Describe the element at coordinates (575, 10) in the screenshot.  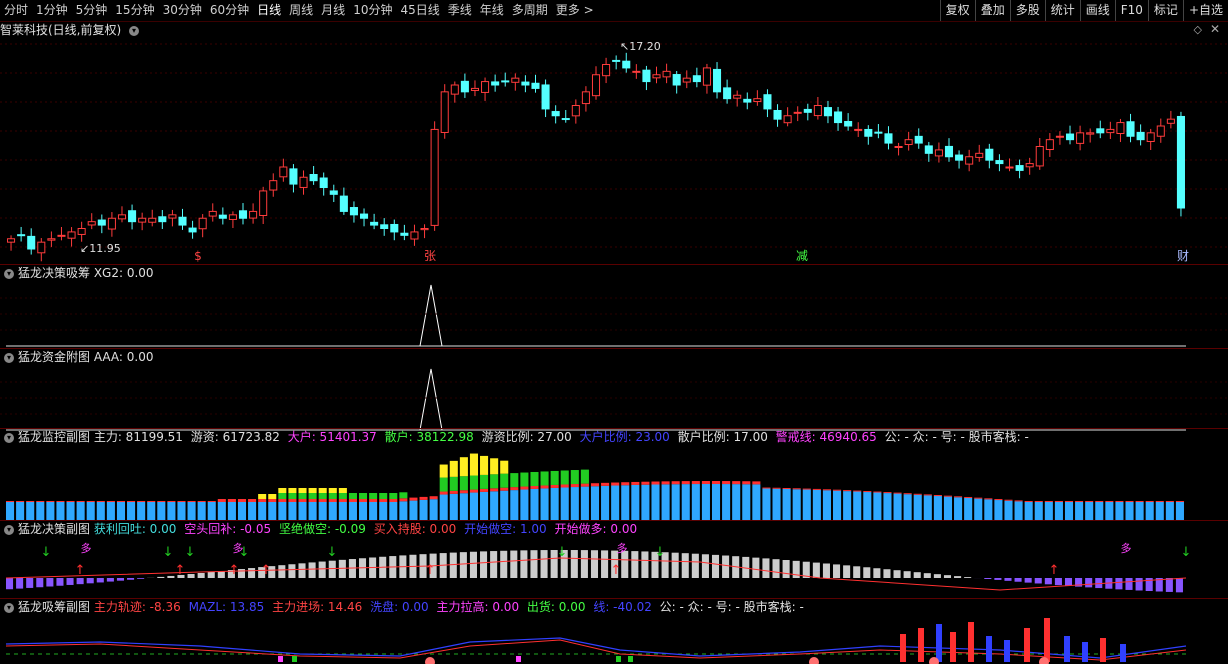
I see `period-tab: 更多 >` at that location.